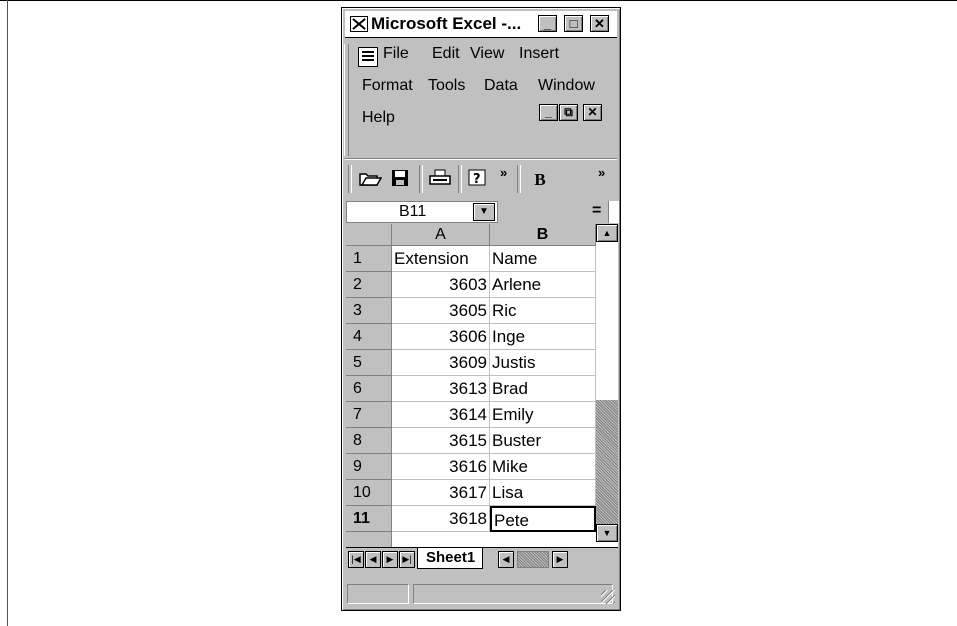 The height and width of the screenshot is (626, 957). I want to click on close-button: ✕, so click(599, 23).